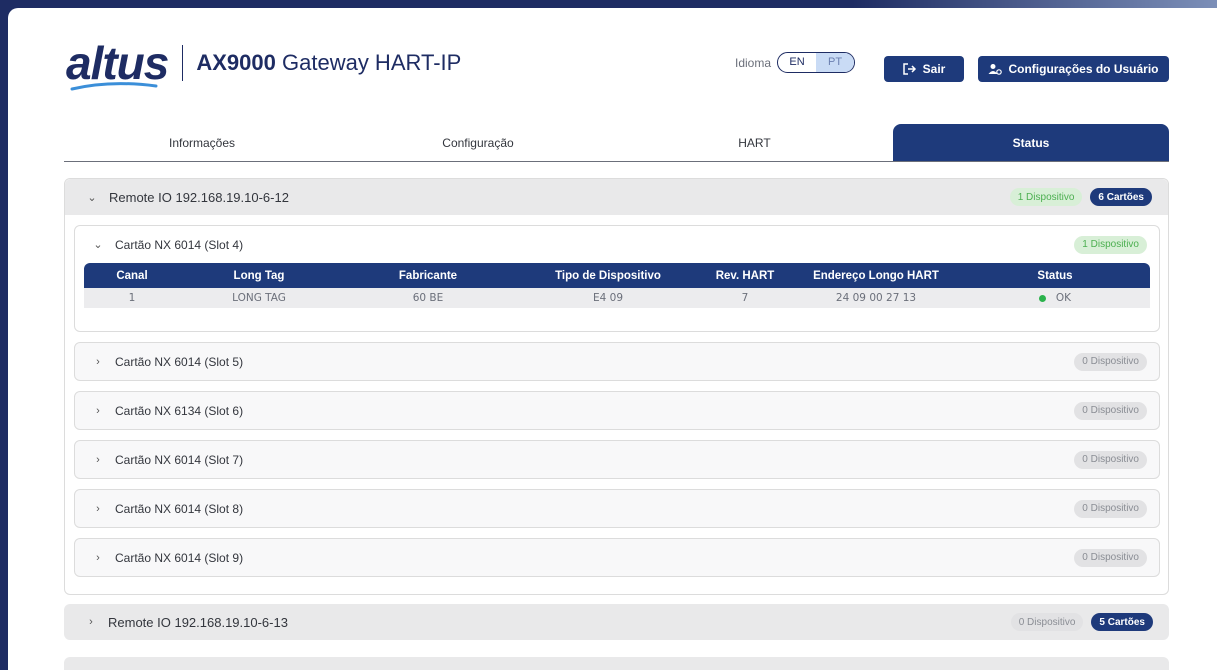  What do you see at coordinates (198, 622) in the screenshot?
I see `remote-group-title: Remote IO 192.168.19.10-6-13` at bounding box center [198, 622].